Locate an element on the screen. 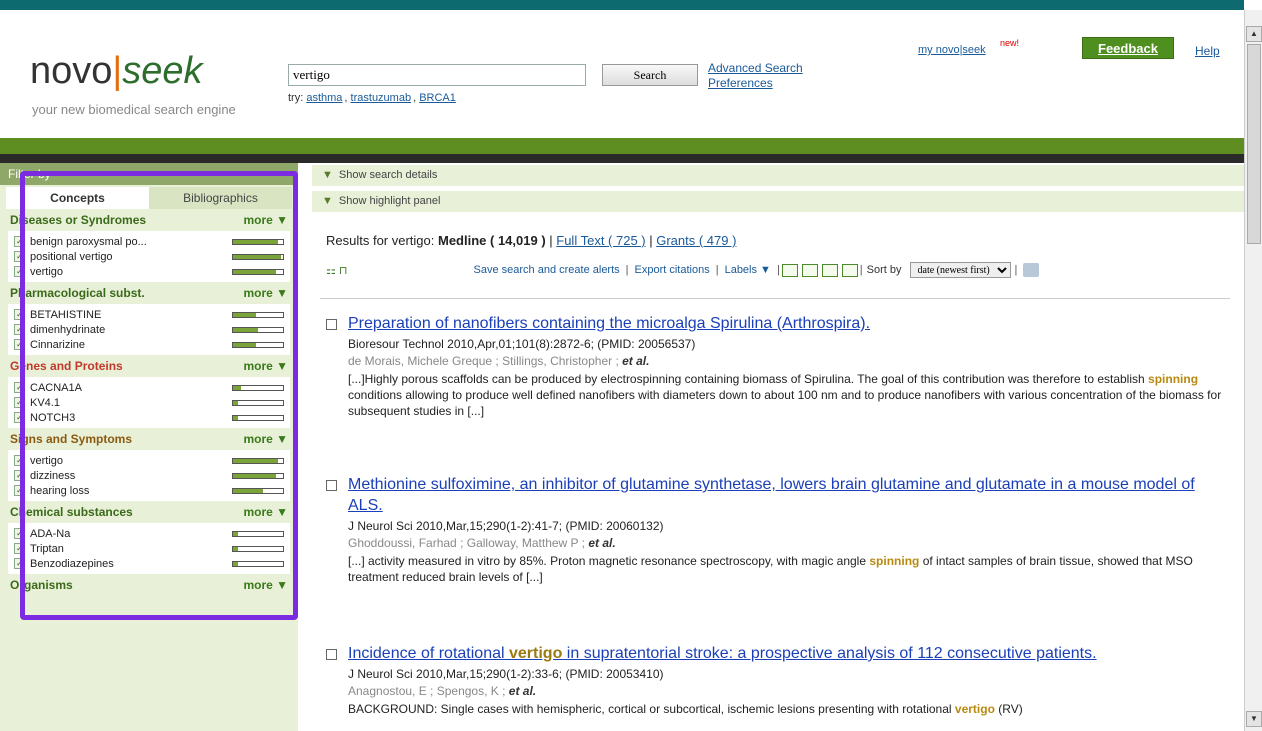 The height and width of the screenshot is (731, 1262). filter-section-header: Signs and Symptoms more ▼ is located at coordinates (149, 439).